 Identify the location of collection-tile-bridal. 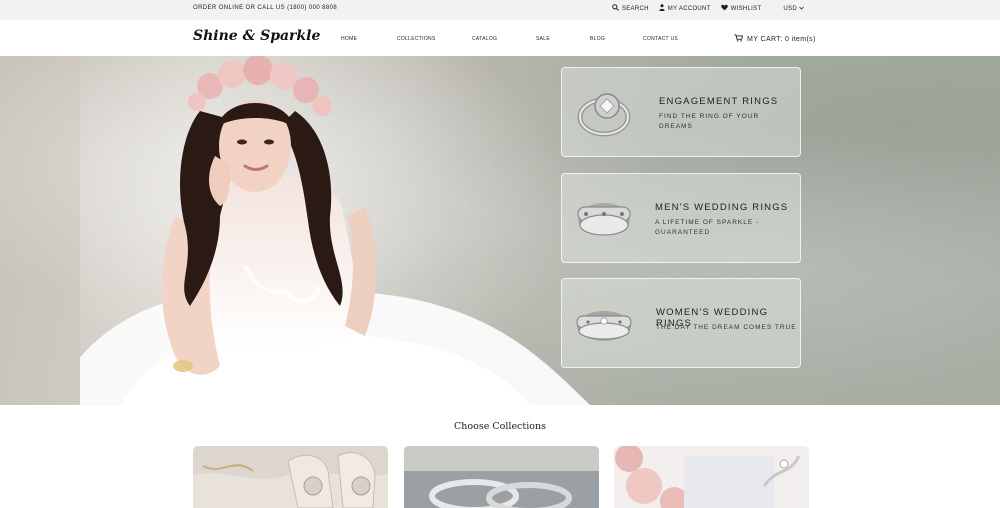
(711, 477).